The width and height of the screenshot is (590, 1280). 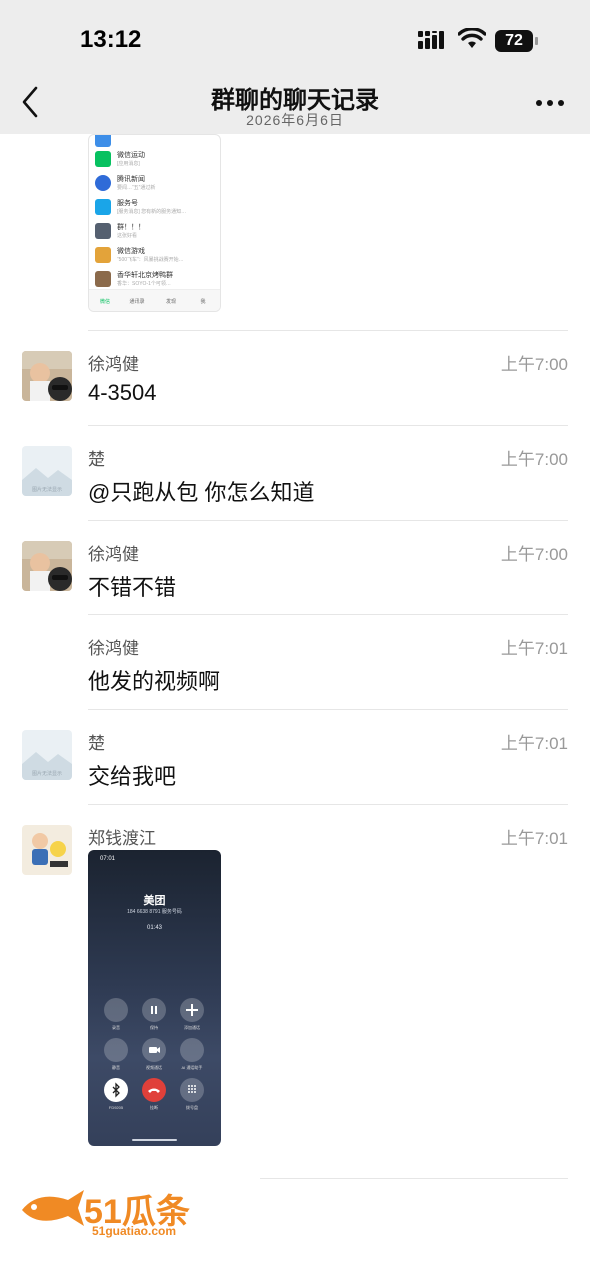 I want to click on watermark-url: 51guatiao.com, so click(x=134, y=1231).